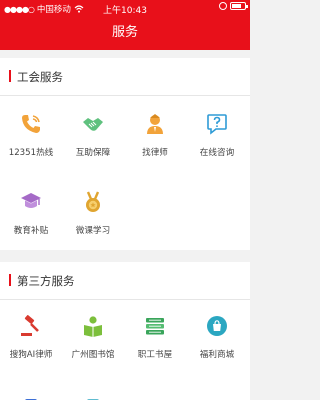 Image resolution: width=320 pixels, height=400 pixels. What do you see at coordinates (125, 33) in the screenshot?
I see `page-title: 服务` at bounding box center [125, 33].